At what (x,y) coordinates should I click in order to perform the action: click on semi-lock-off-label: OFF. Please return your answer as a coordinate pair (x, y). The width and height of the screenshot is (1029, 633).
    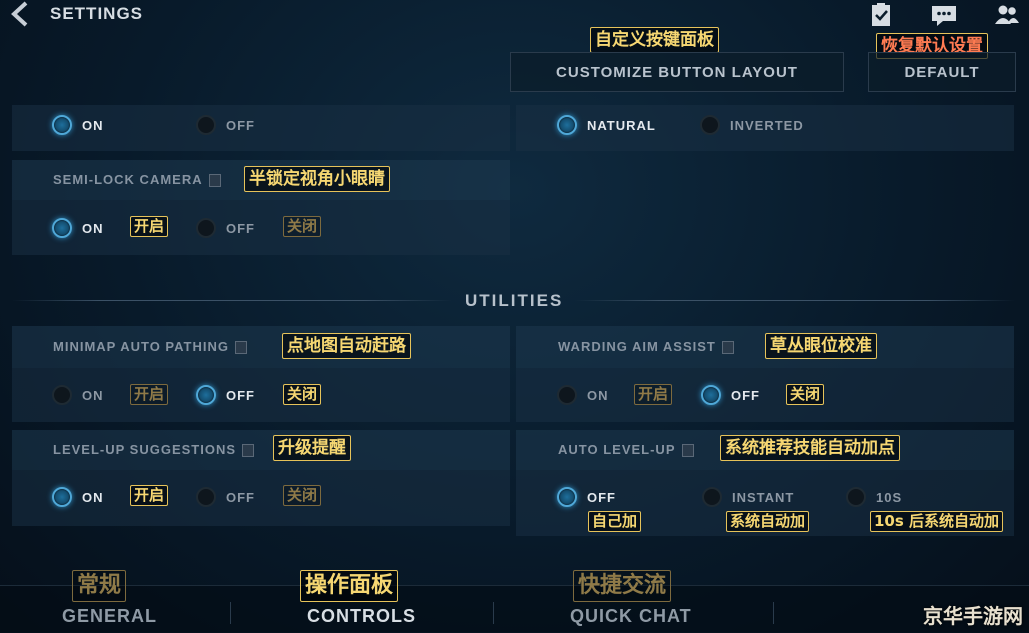
    Looking at the image, I should click on (240, 228).